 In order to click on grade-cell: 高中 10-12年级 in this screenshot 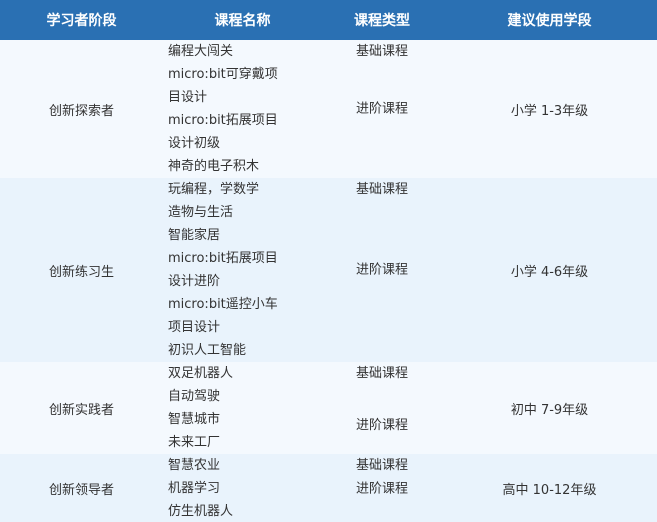, I will do `click(549, 488)`.